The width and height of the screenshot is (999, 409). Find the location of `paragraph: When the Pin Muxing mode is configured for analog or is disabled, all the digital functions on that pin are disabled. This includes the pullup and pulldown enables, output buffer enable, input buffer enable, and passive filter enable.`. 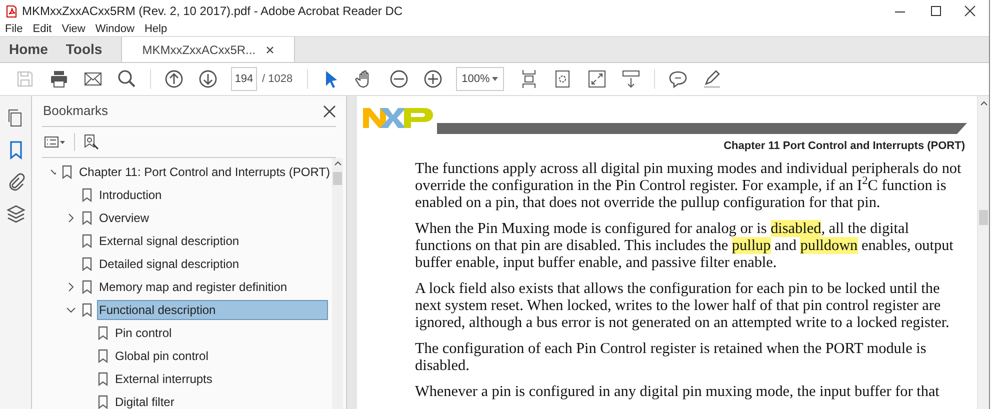

paragraph: When the Pin Muxing mode is configured for analog or is disabled, all the digital functions on that pin are disabled. This includes the pullup and pulldown enables, output buffer enable, input buffer enable, and passive filter enable. is located at coordinates (684, 245).